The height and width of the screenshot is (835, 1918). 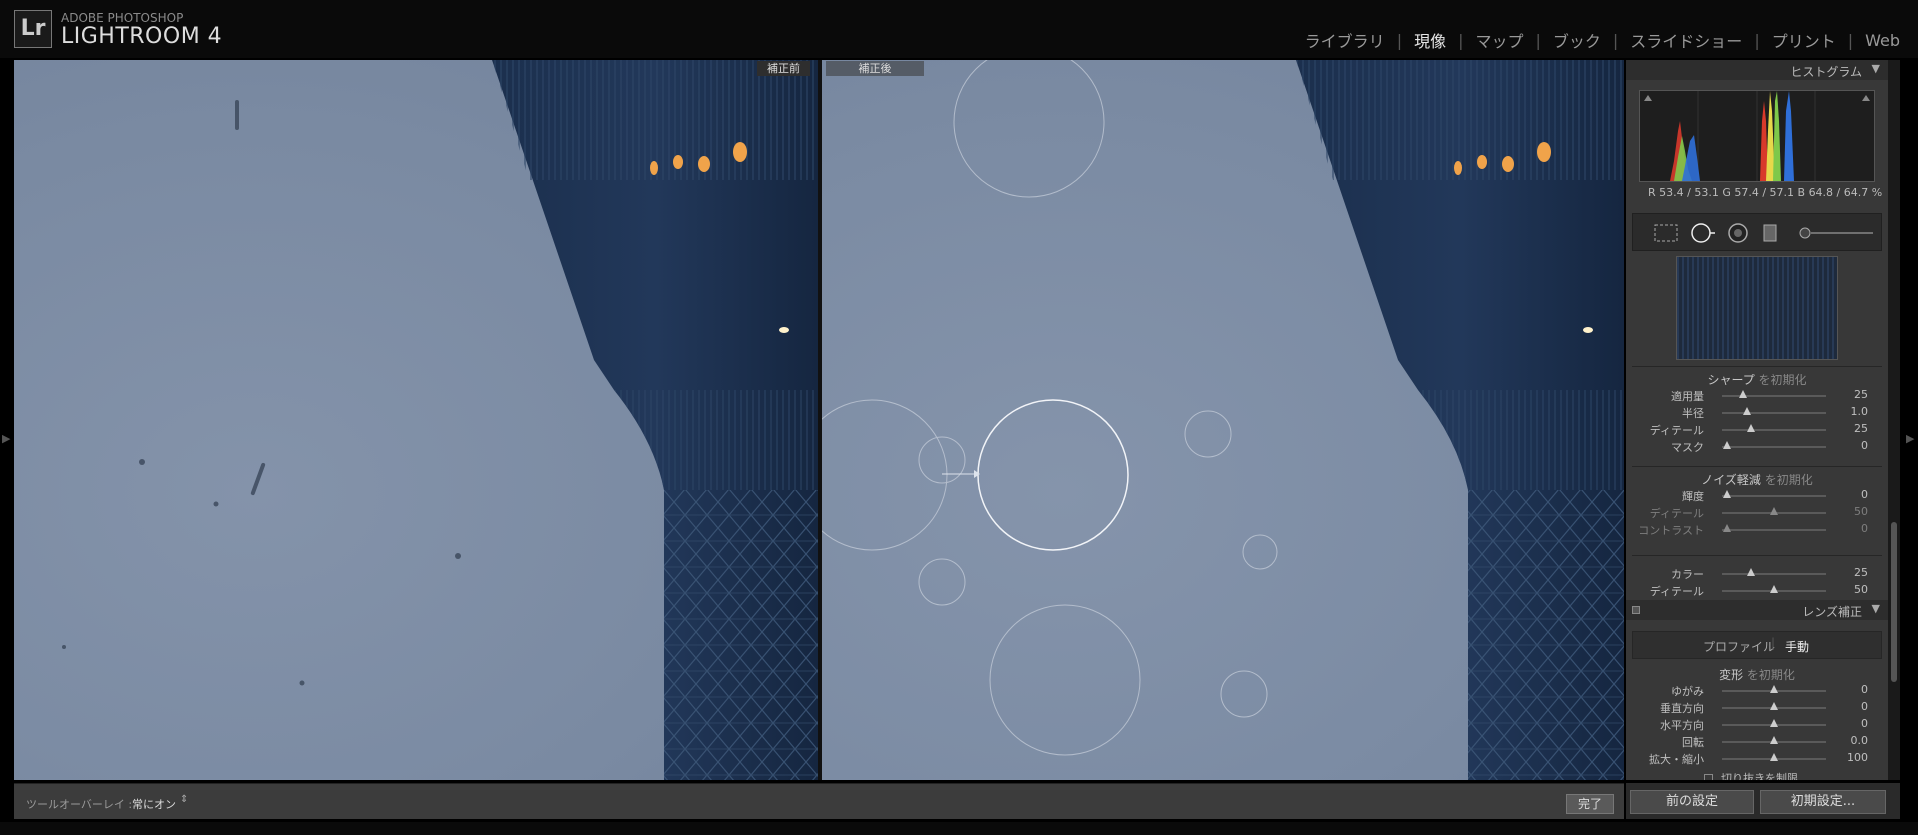 I want to click on left-panel-toggle-icon: ▶, so click(x=6, y=438).